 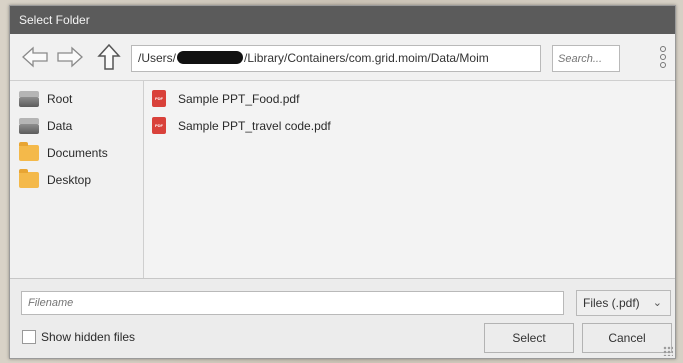 What do you see at coordinates (292, 303) in the screenshot?
I see `filename-input` at bounding box center [292, 303].